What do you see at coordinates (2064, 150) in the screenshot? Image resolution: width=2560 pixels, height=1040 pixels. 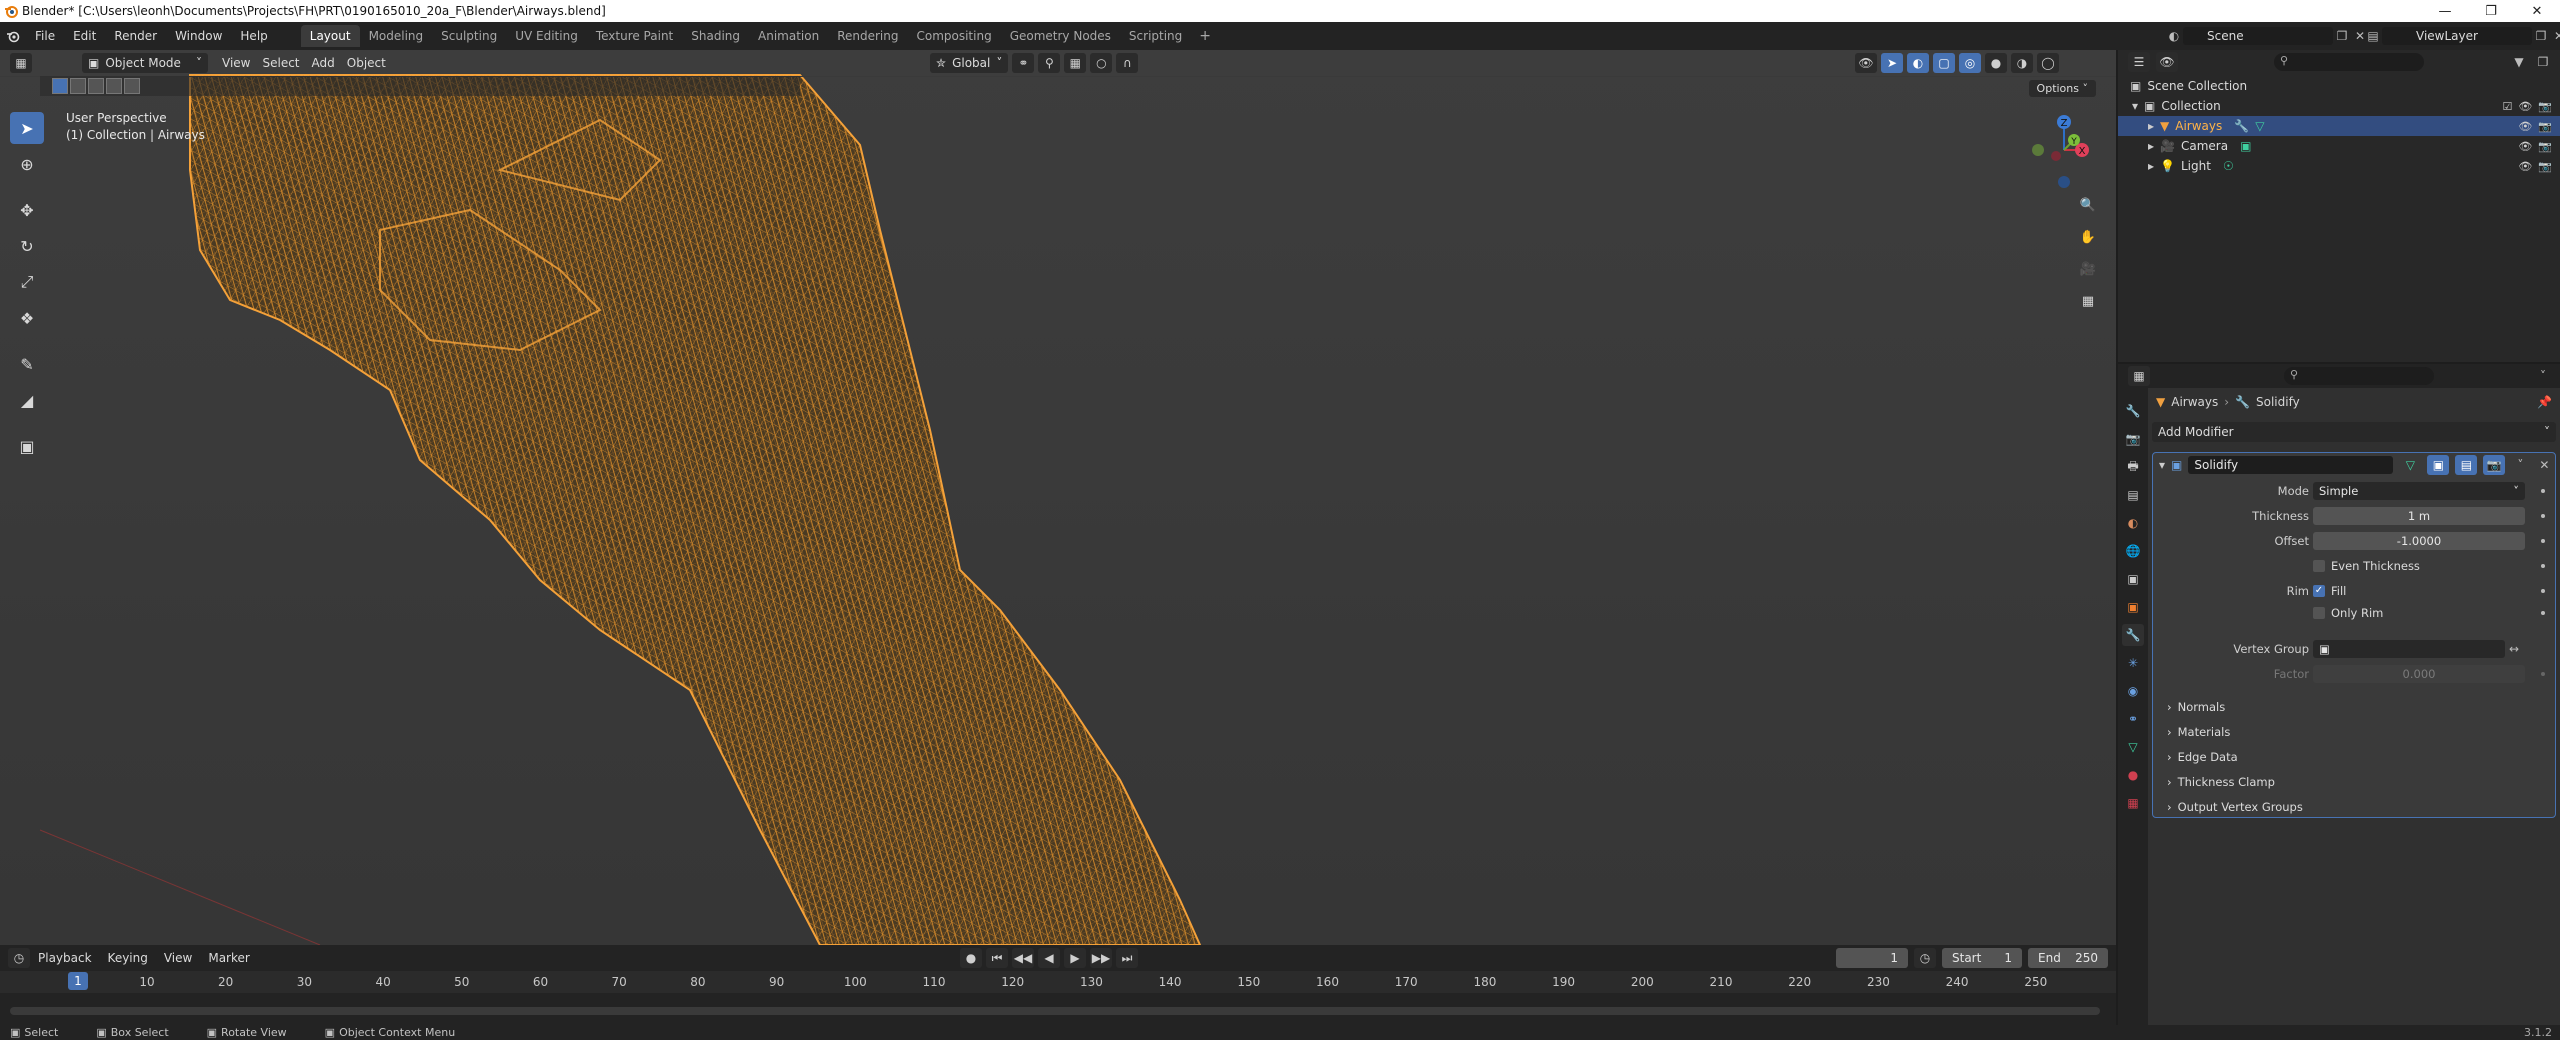 I see `navigation-gizmo: Z X Y` at bounding box center [2064, 150].